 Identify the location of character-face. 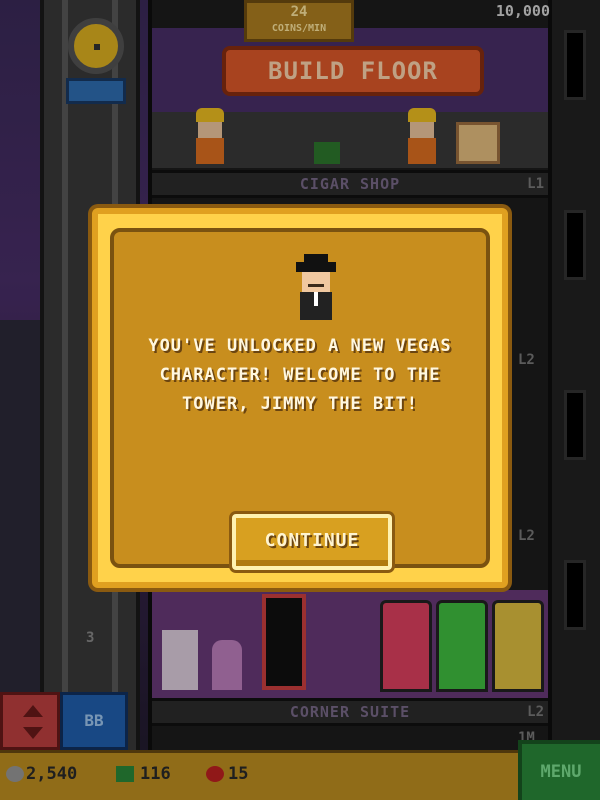
(316, 282).